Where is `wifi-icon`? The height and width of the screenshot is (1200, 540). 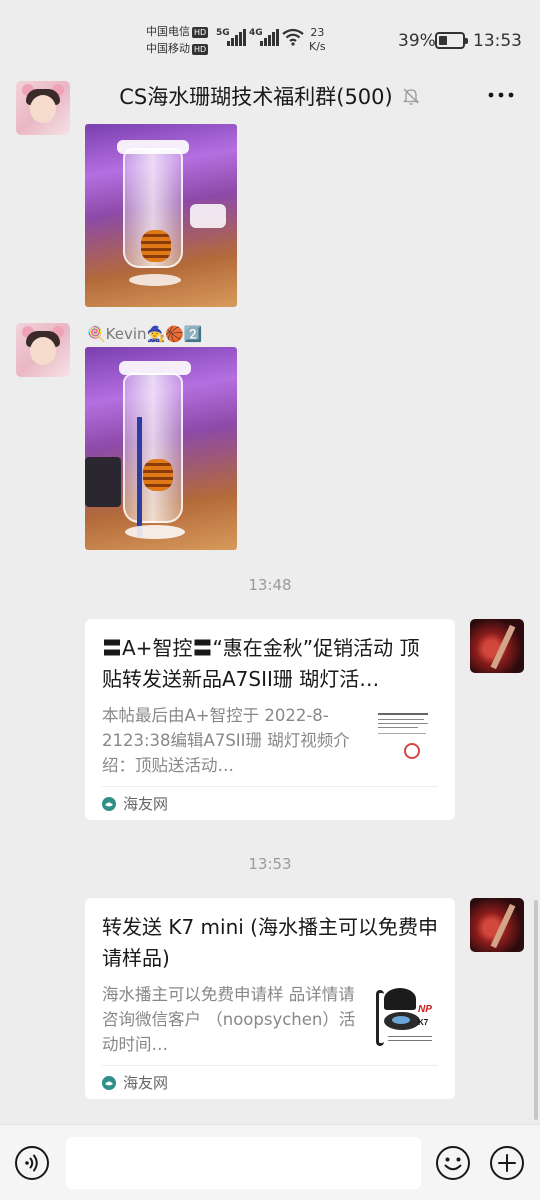
wifi-icon is located at coordinates (293, 37).